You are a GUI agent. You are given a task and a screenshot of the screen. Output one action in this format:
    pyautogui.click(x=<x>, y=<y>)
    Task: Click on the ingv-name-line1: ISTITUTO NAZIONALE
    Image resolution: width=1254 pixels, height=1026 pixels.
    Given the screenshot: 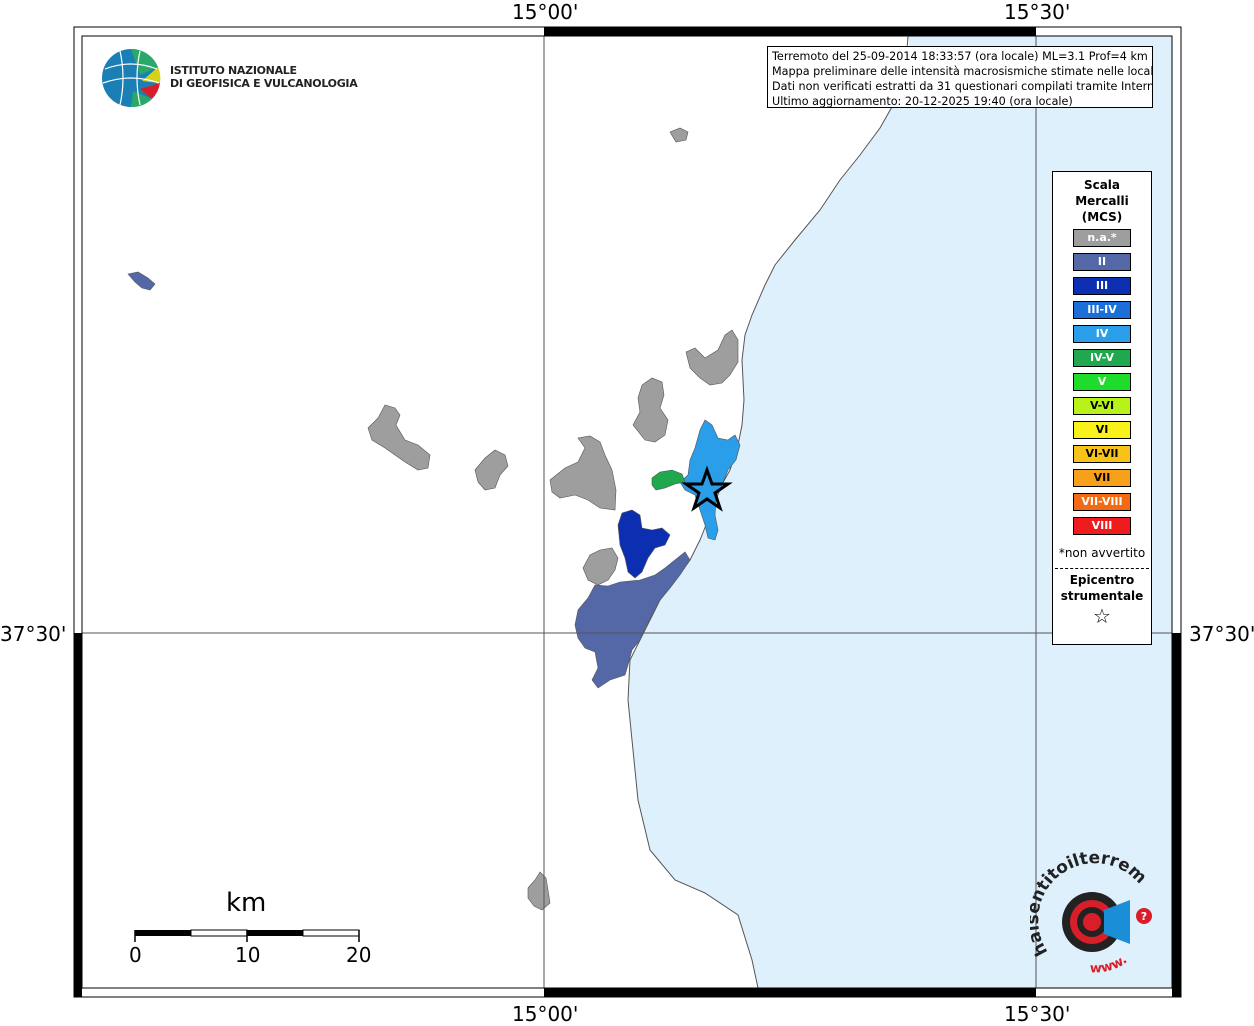 What is the action you would take?
    pyautogui.click(x=233, y=70)
    